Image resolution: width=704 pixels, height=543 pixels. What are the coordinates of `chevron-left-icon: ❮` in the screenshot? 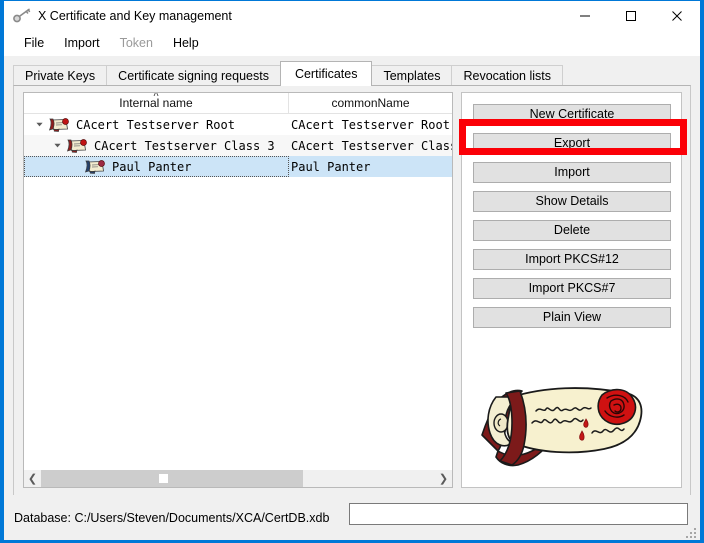 It's located at (32, 478).